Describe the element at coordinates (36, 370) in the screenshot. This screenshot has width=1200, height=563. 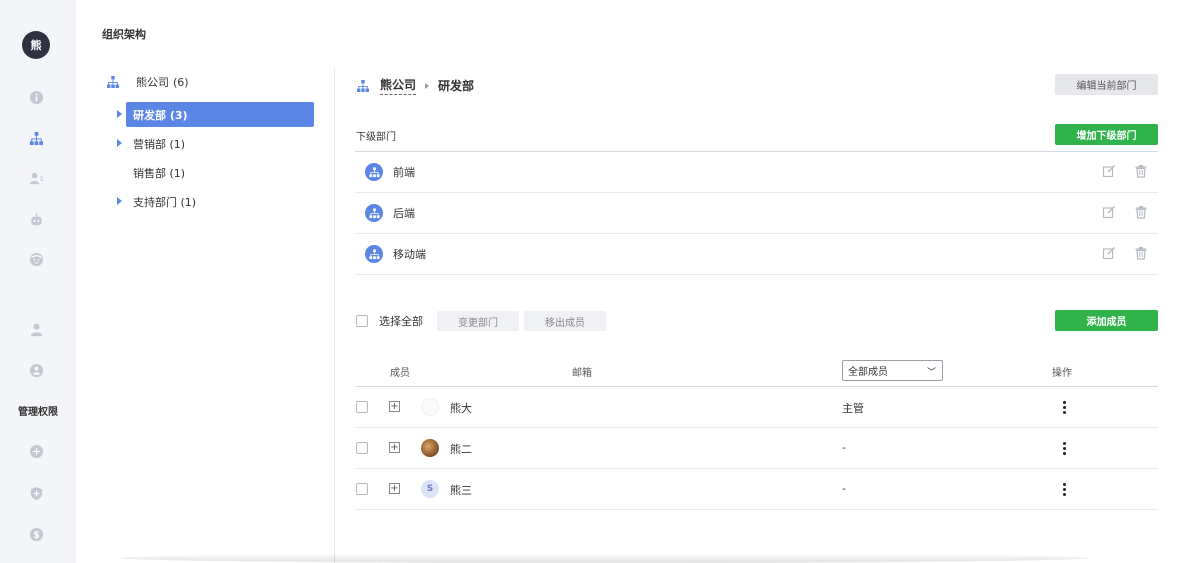
I see `user-settings-icon` at that location.